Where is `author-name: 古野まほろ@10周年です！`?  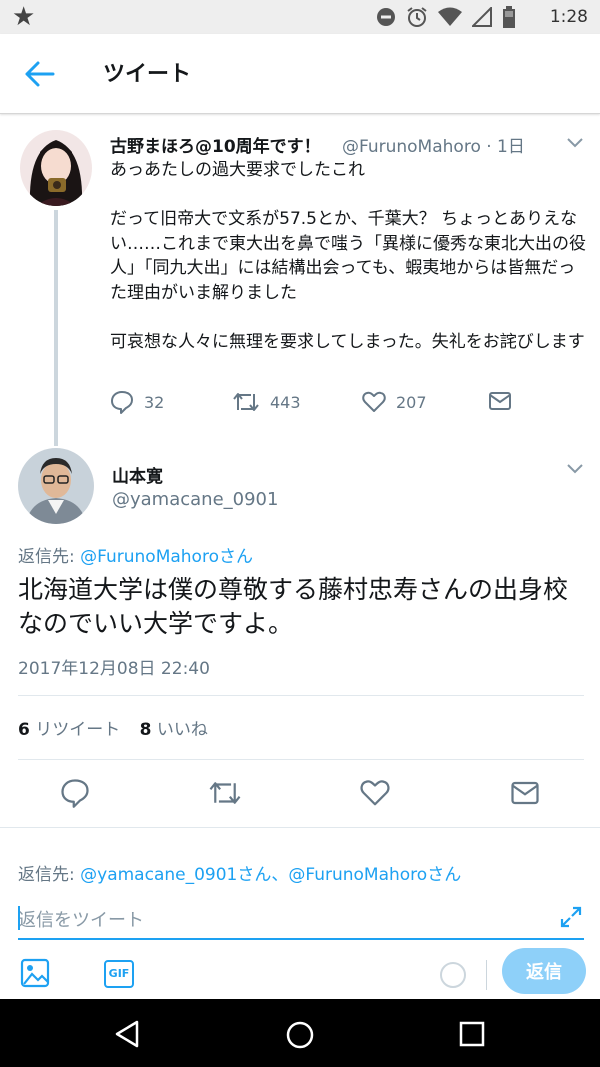 author-name: 古野まほろ@10周年です！ is located at coordinates (215, 144).